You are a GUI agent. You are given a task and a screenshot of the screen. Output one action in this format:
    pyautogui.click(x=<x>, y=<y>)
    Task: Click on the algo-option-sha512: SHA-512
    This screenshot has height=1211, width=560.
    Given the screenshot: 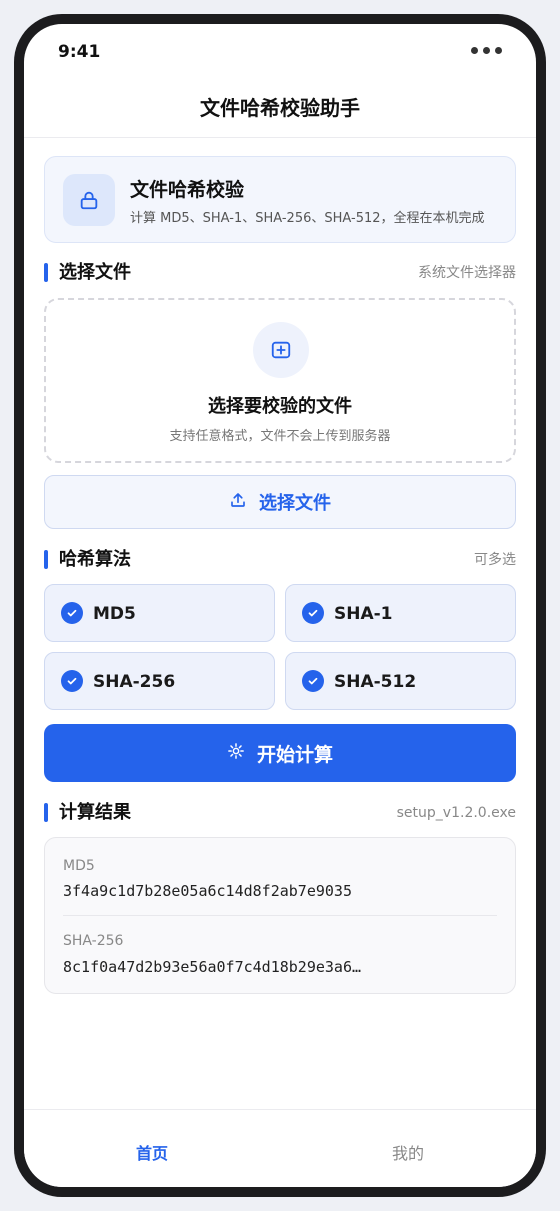 What is the action you would take?
    pyautogui.click(x=400, y=681)
    